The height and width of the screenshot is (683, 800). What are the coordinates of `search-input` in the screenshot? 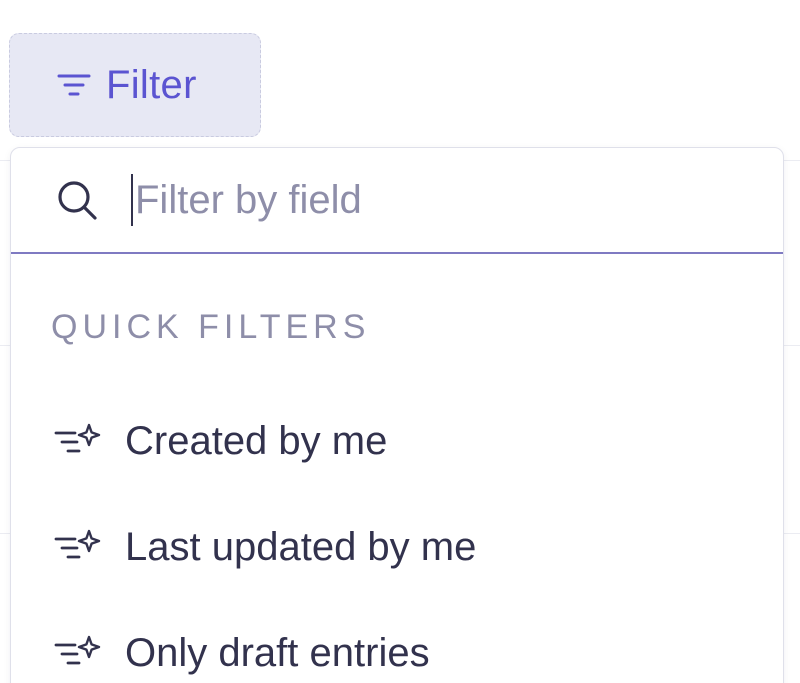 It's located at (413, 200).